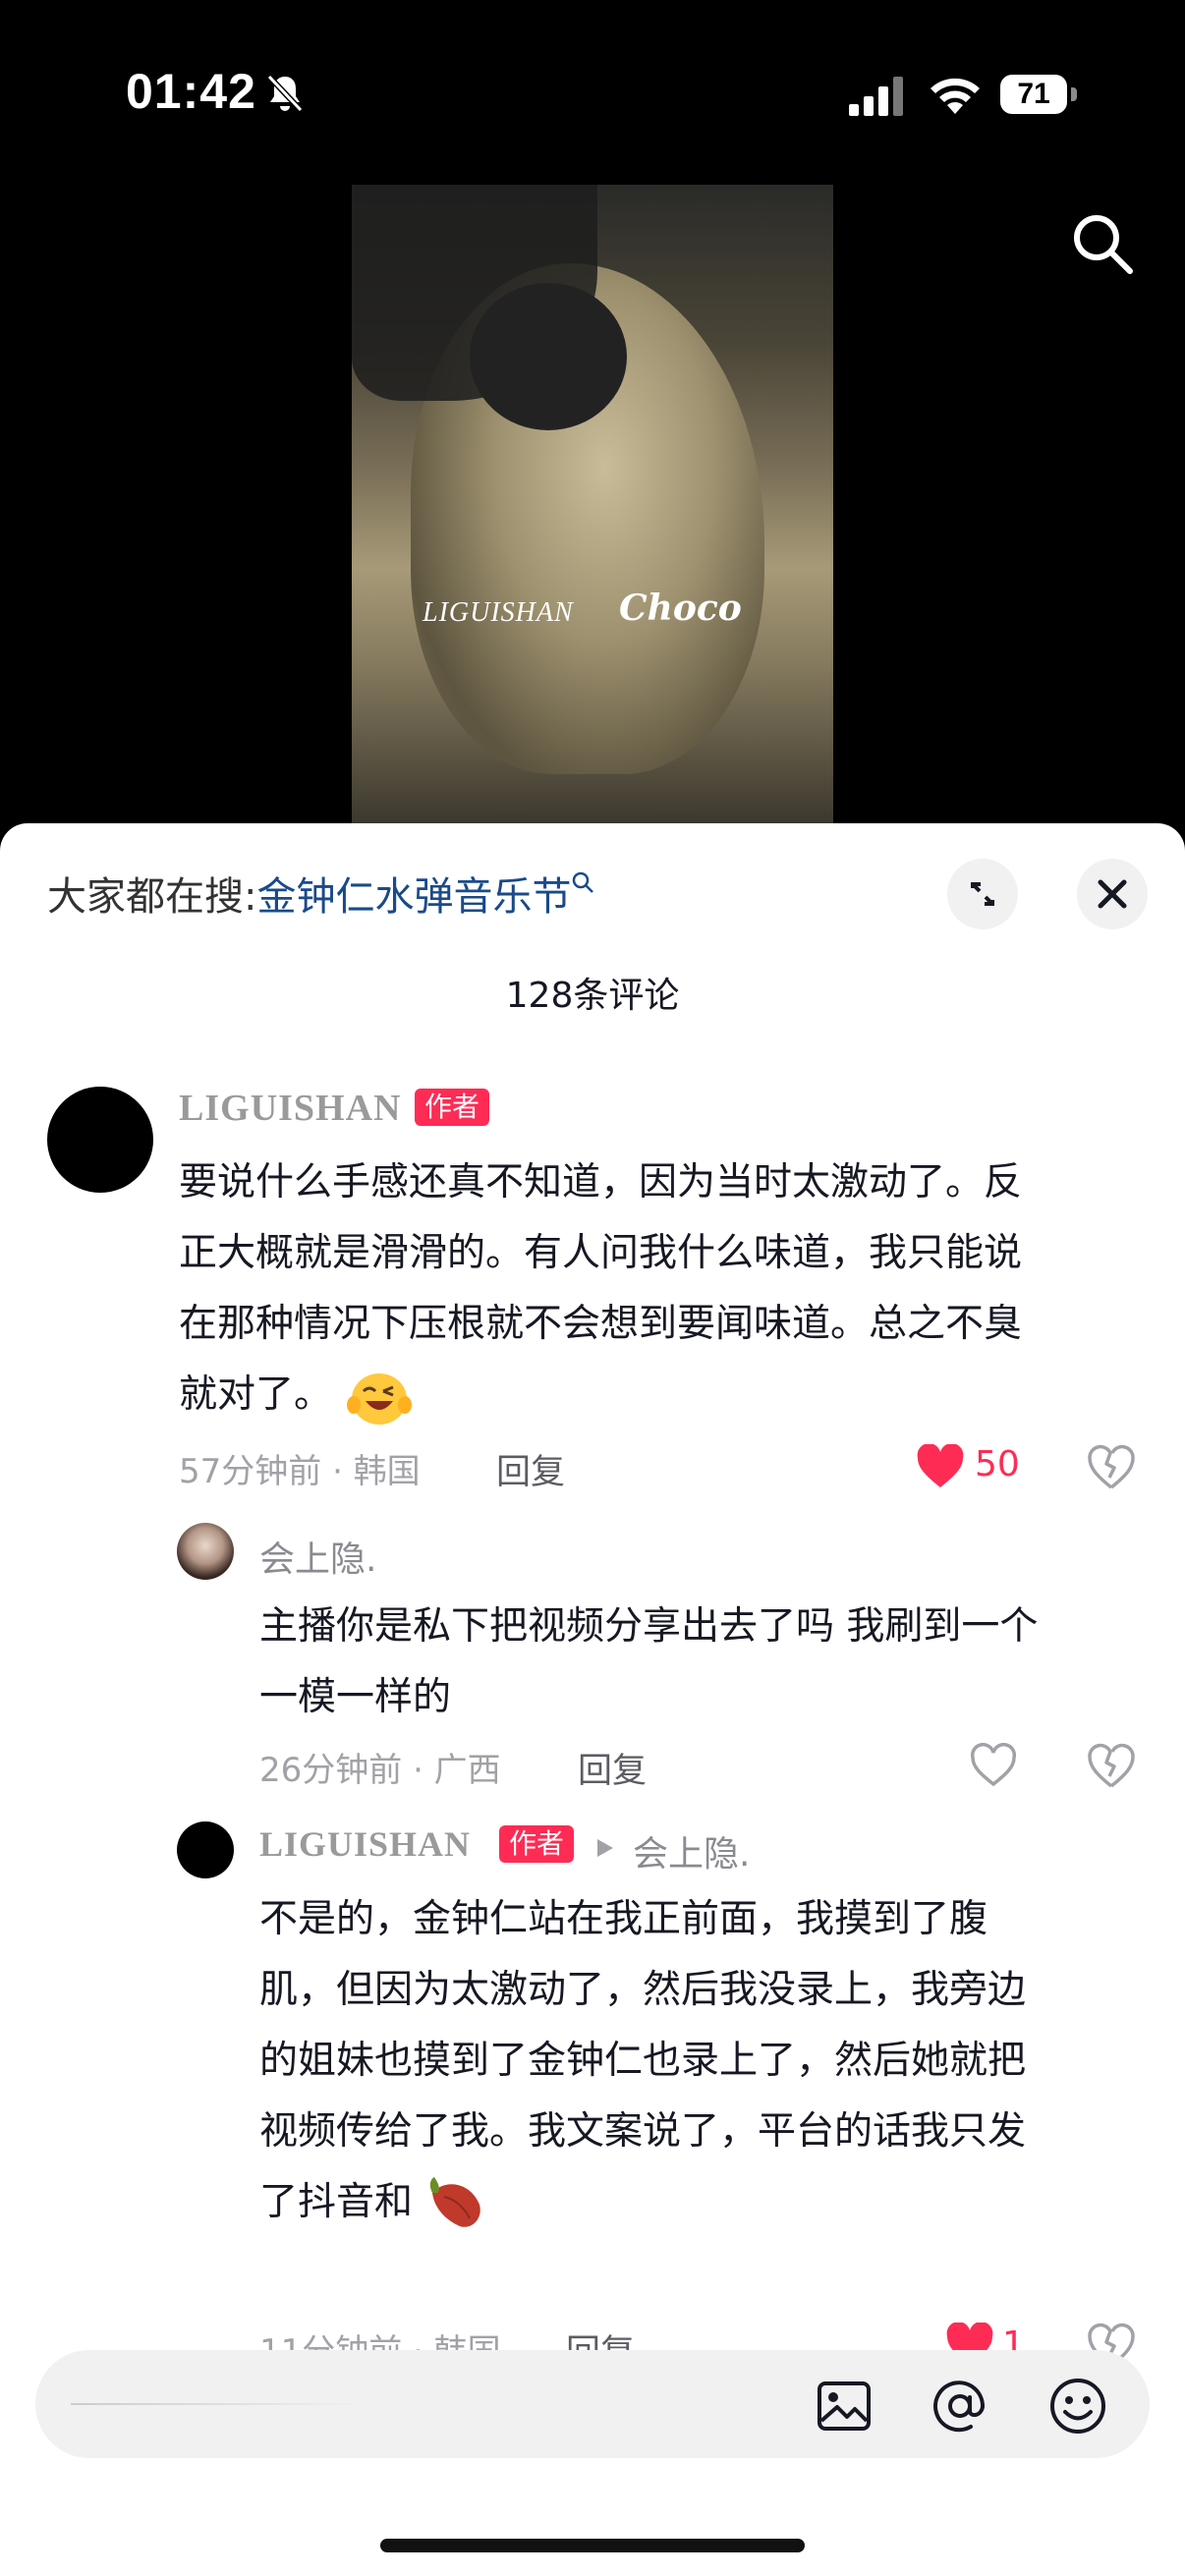 This screenshot has height=2576, width=1185. Describe the element at coordinates (876, 96) in the screenshot. I see `signal-icon` at that location.